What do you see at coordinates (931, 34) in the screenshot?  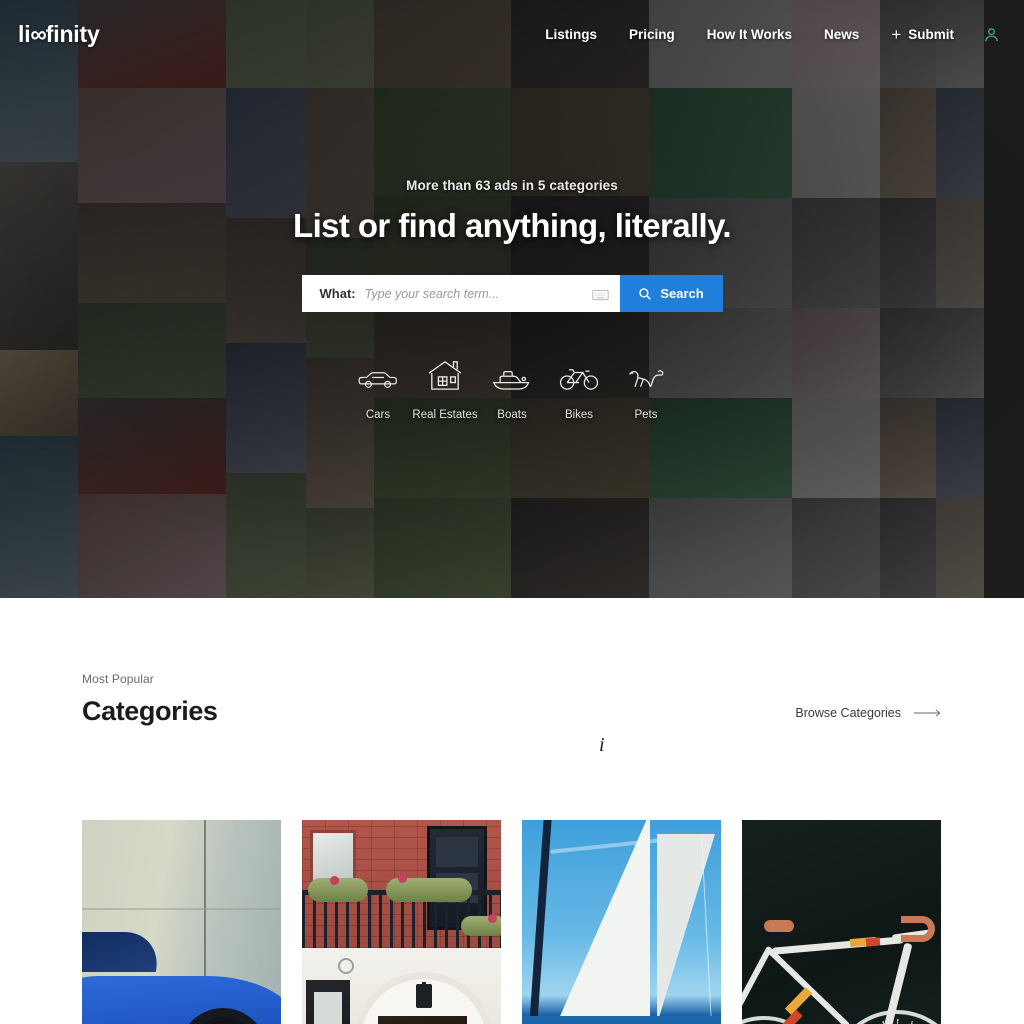 I see `submit-label: Submit` at bounding box center [931, 34].